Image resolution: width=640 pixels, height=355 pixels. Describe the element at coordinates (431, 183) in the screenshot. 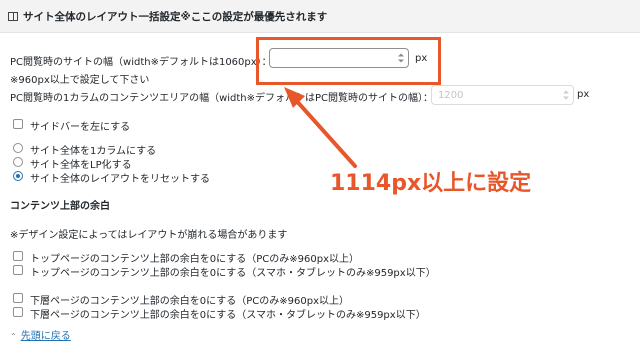

I see `annotation-text: 1114px以上に設定` at that location.